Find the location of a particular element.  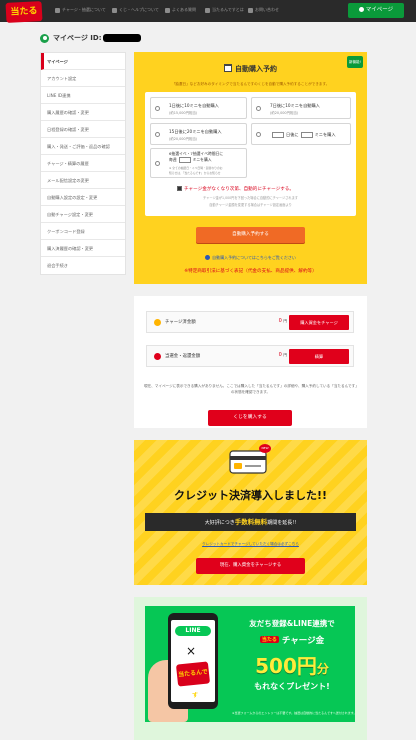

cross-icon: × is located at coordinates (191, 651).